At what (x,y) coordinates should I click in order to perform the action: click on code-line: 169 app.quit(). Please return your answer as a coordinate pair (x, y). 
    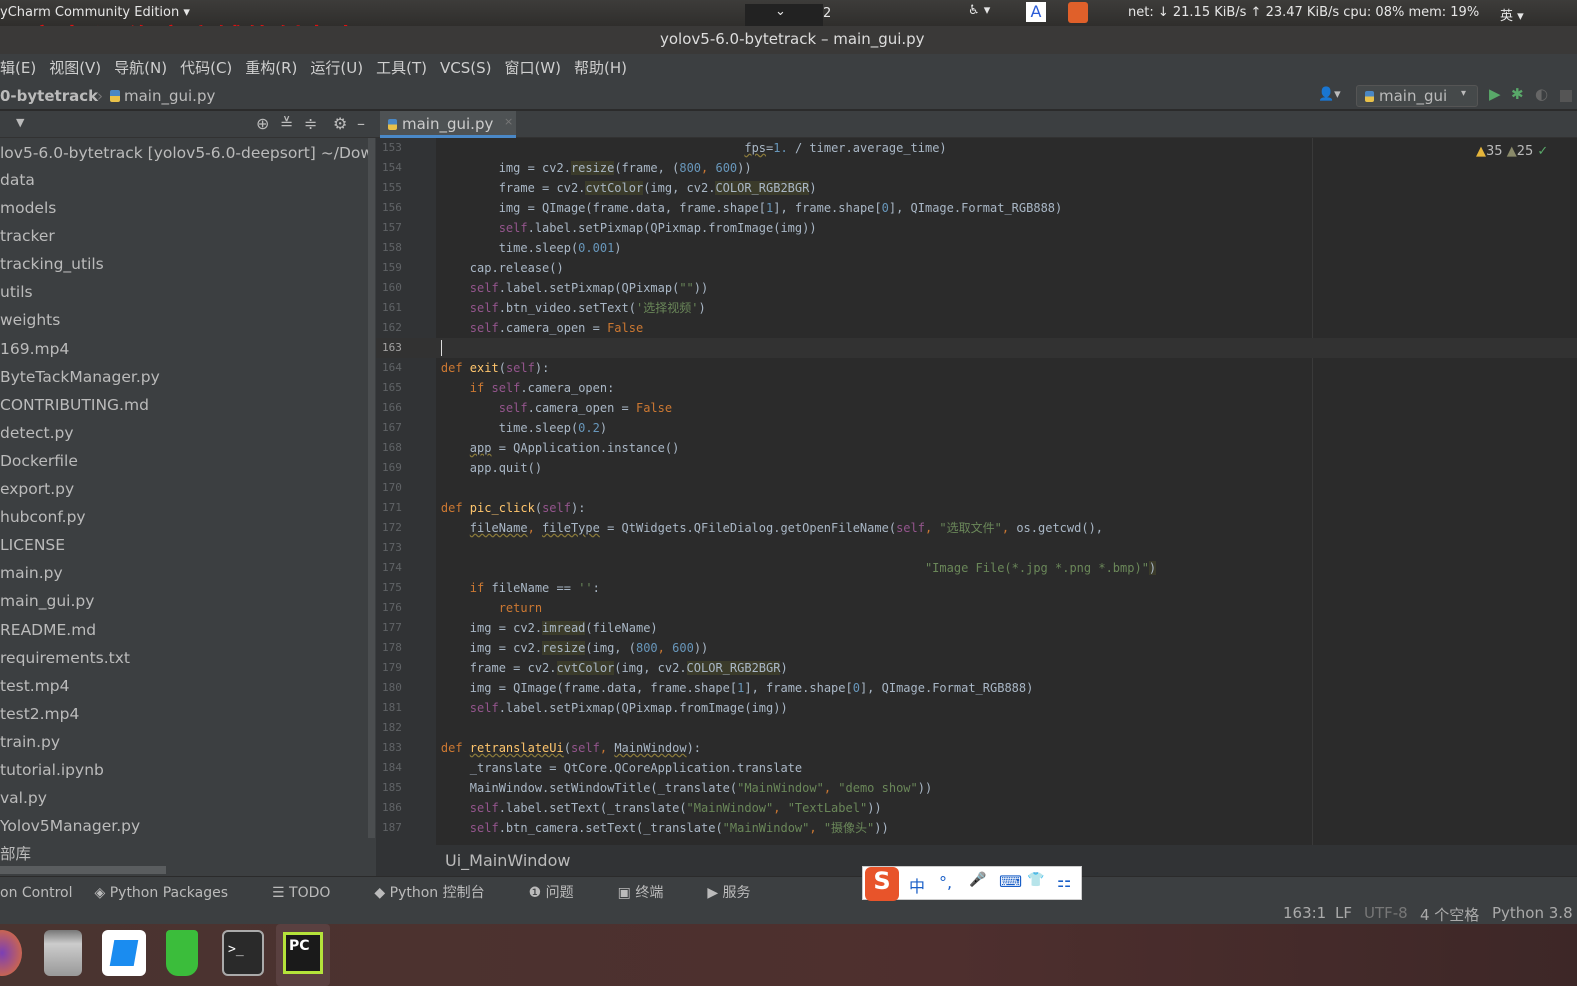
    Looking at the image, I should click on (976, 468).